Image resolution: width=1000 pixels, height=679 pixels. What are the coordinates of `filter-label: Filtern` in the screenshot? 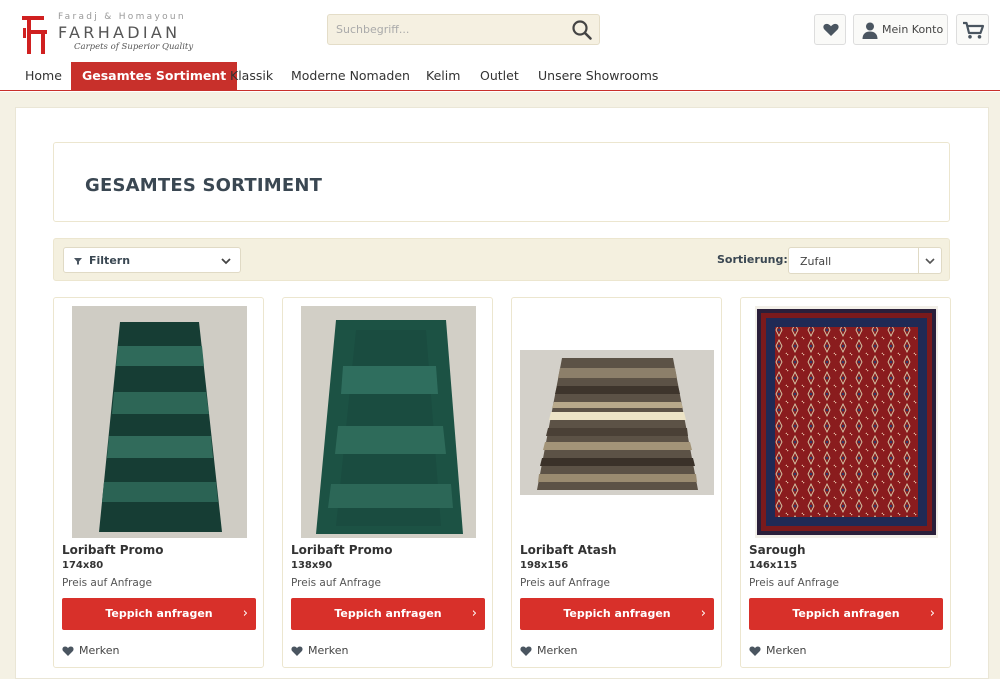 It's located at (110, 260).